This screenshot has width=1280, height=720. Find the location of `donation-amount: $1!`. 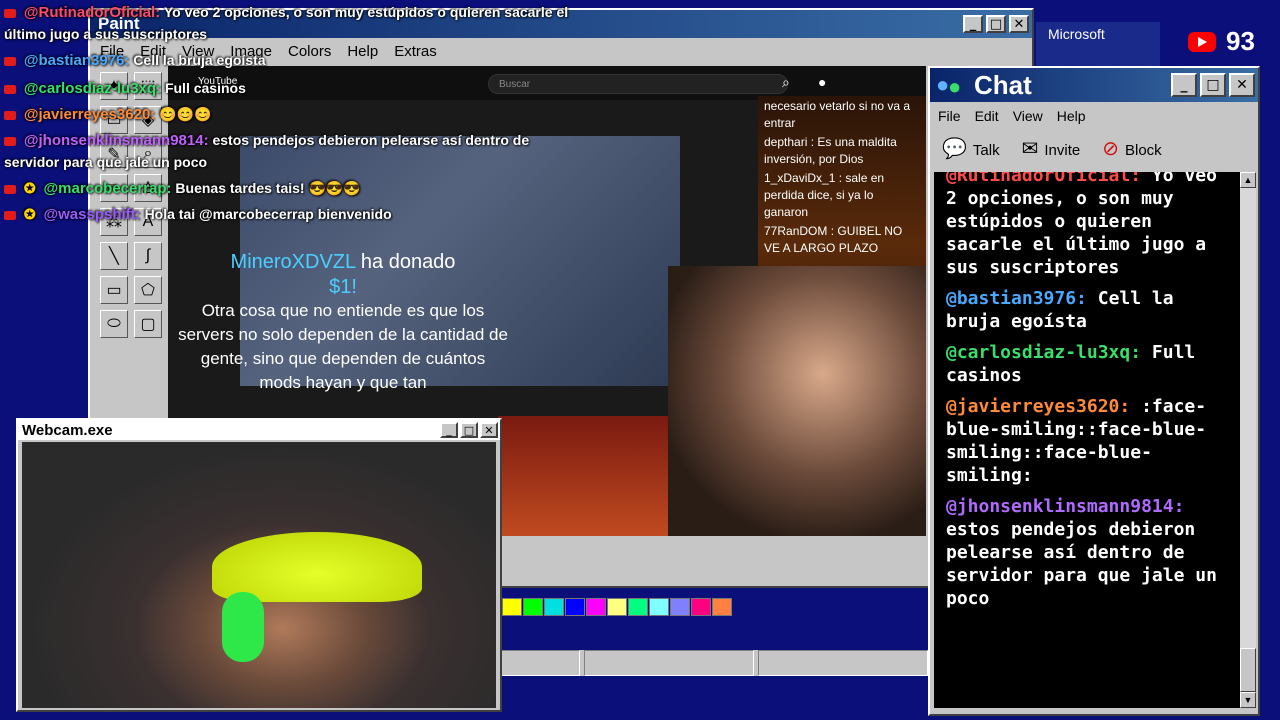

donation-amount: $1! is located at coordinates (343, 287).